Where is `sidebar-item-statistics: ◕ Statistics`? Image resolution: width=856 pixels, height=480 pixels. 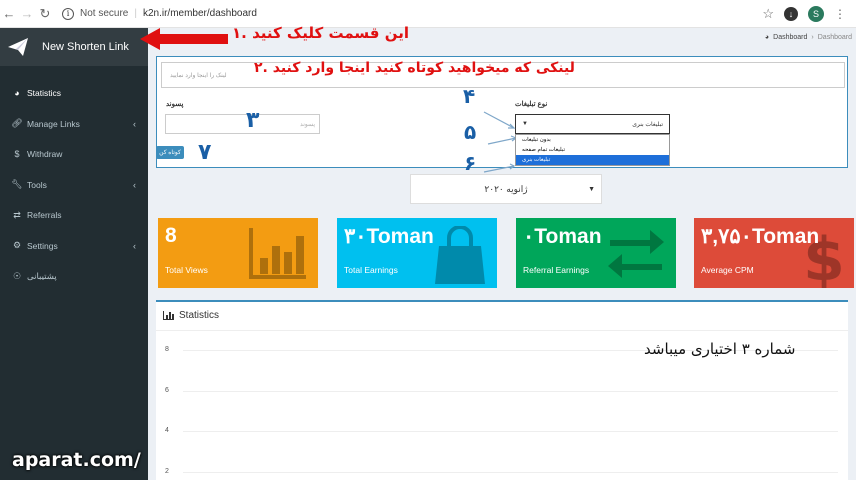
sidebar-item-statistics: ◕ Statistics is located at coordinates (74, 93).